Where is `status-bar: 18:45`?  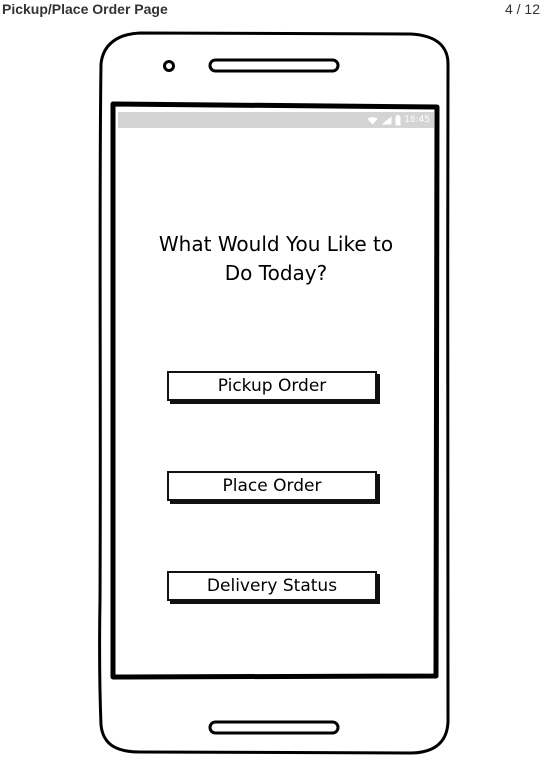 status-bar: 18:45 is located at coordinates (276, 120).